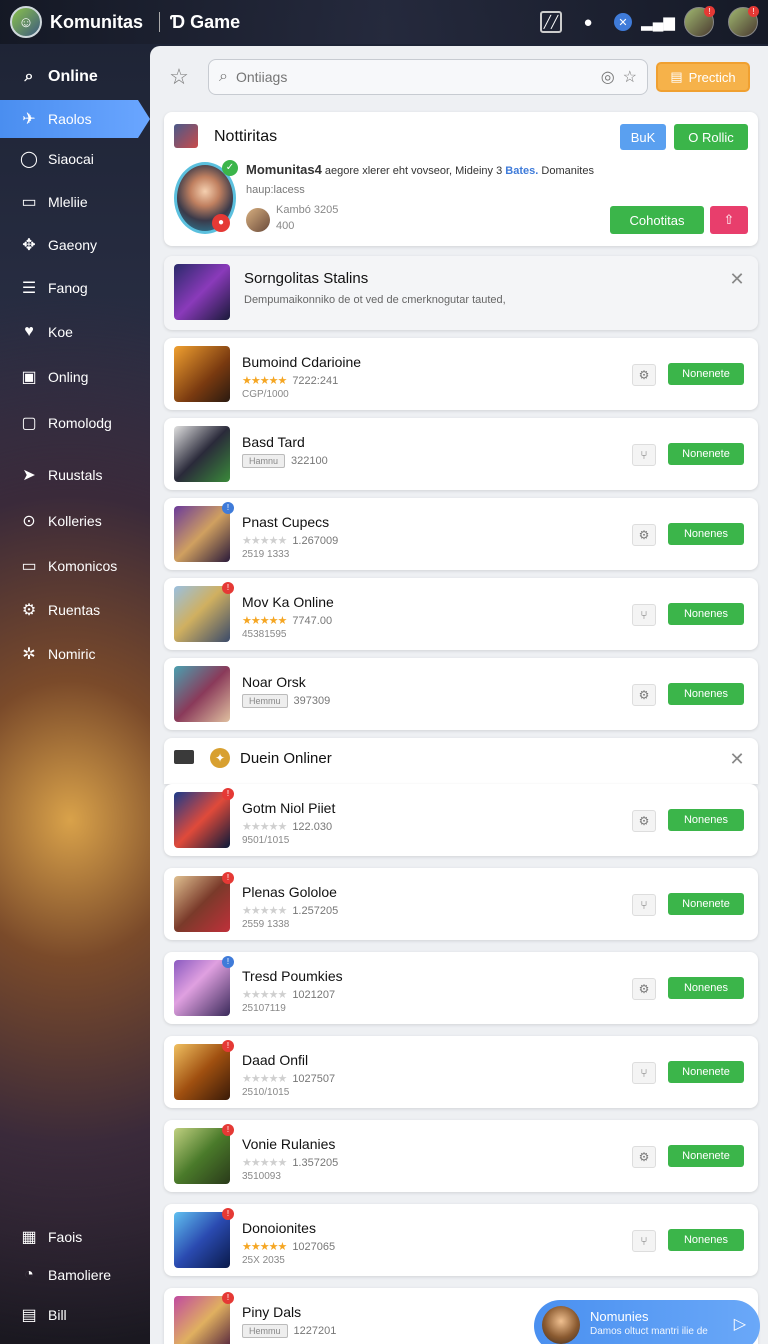 Image resolution: width=768 pixels, height=1344 pixels. What do you see at coordinates (461, 694) in the screenshot?
I see `list-item: Noar Orsk Hemmu 397309 ⚙ Nonenes` at bounding box center [461, 694].